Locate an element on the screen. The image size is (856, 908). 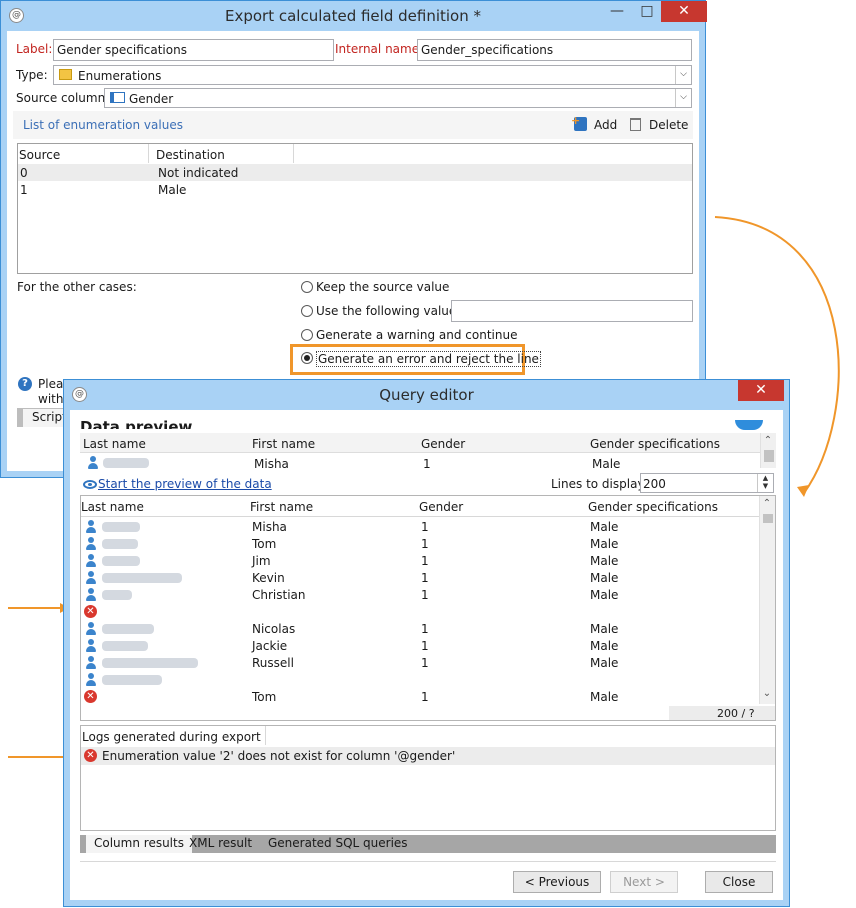
first-name-cell: Christian is located at coordinates (279, 595).